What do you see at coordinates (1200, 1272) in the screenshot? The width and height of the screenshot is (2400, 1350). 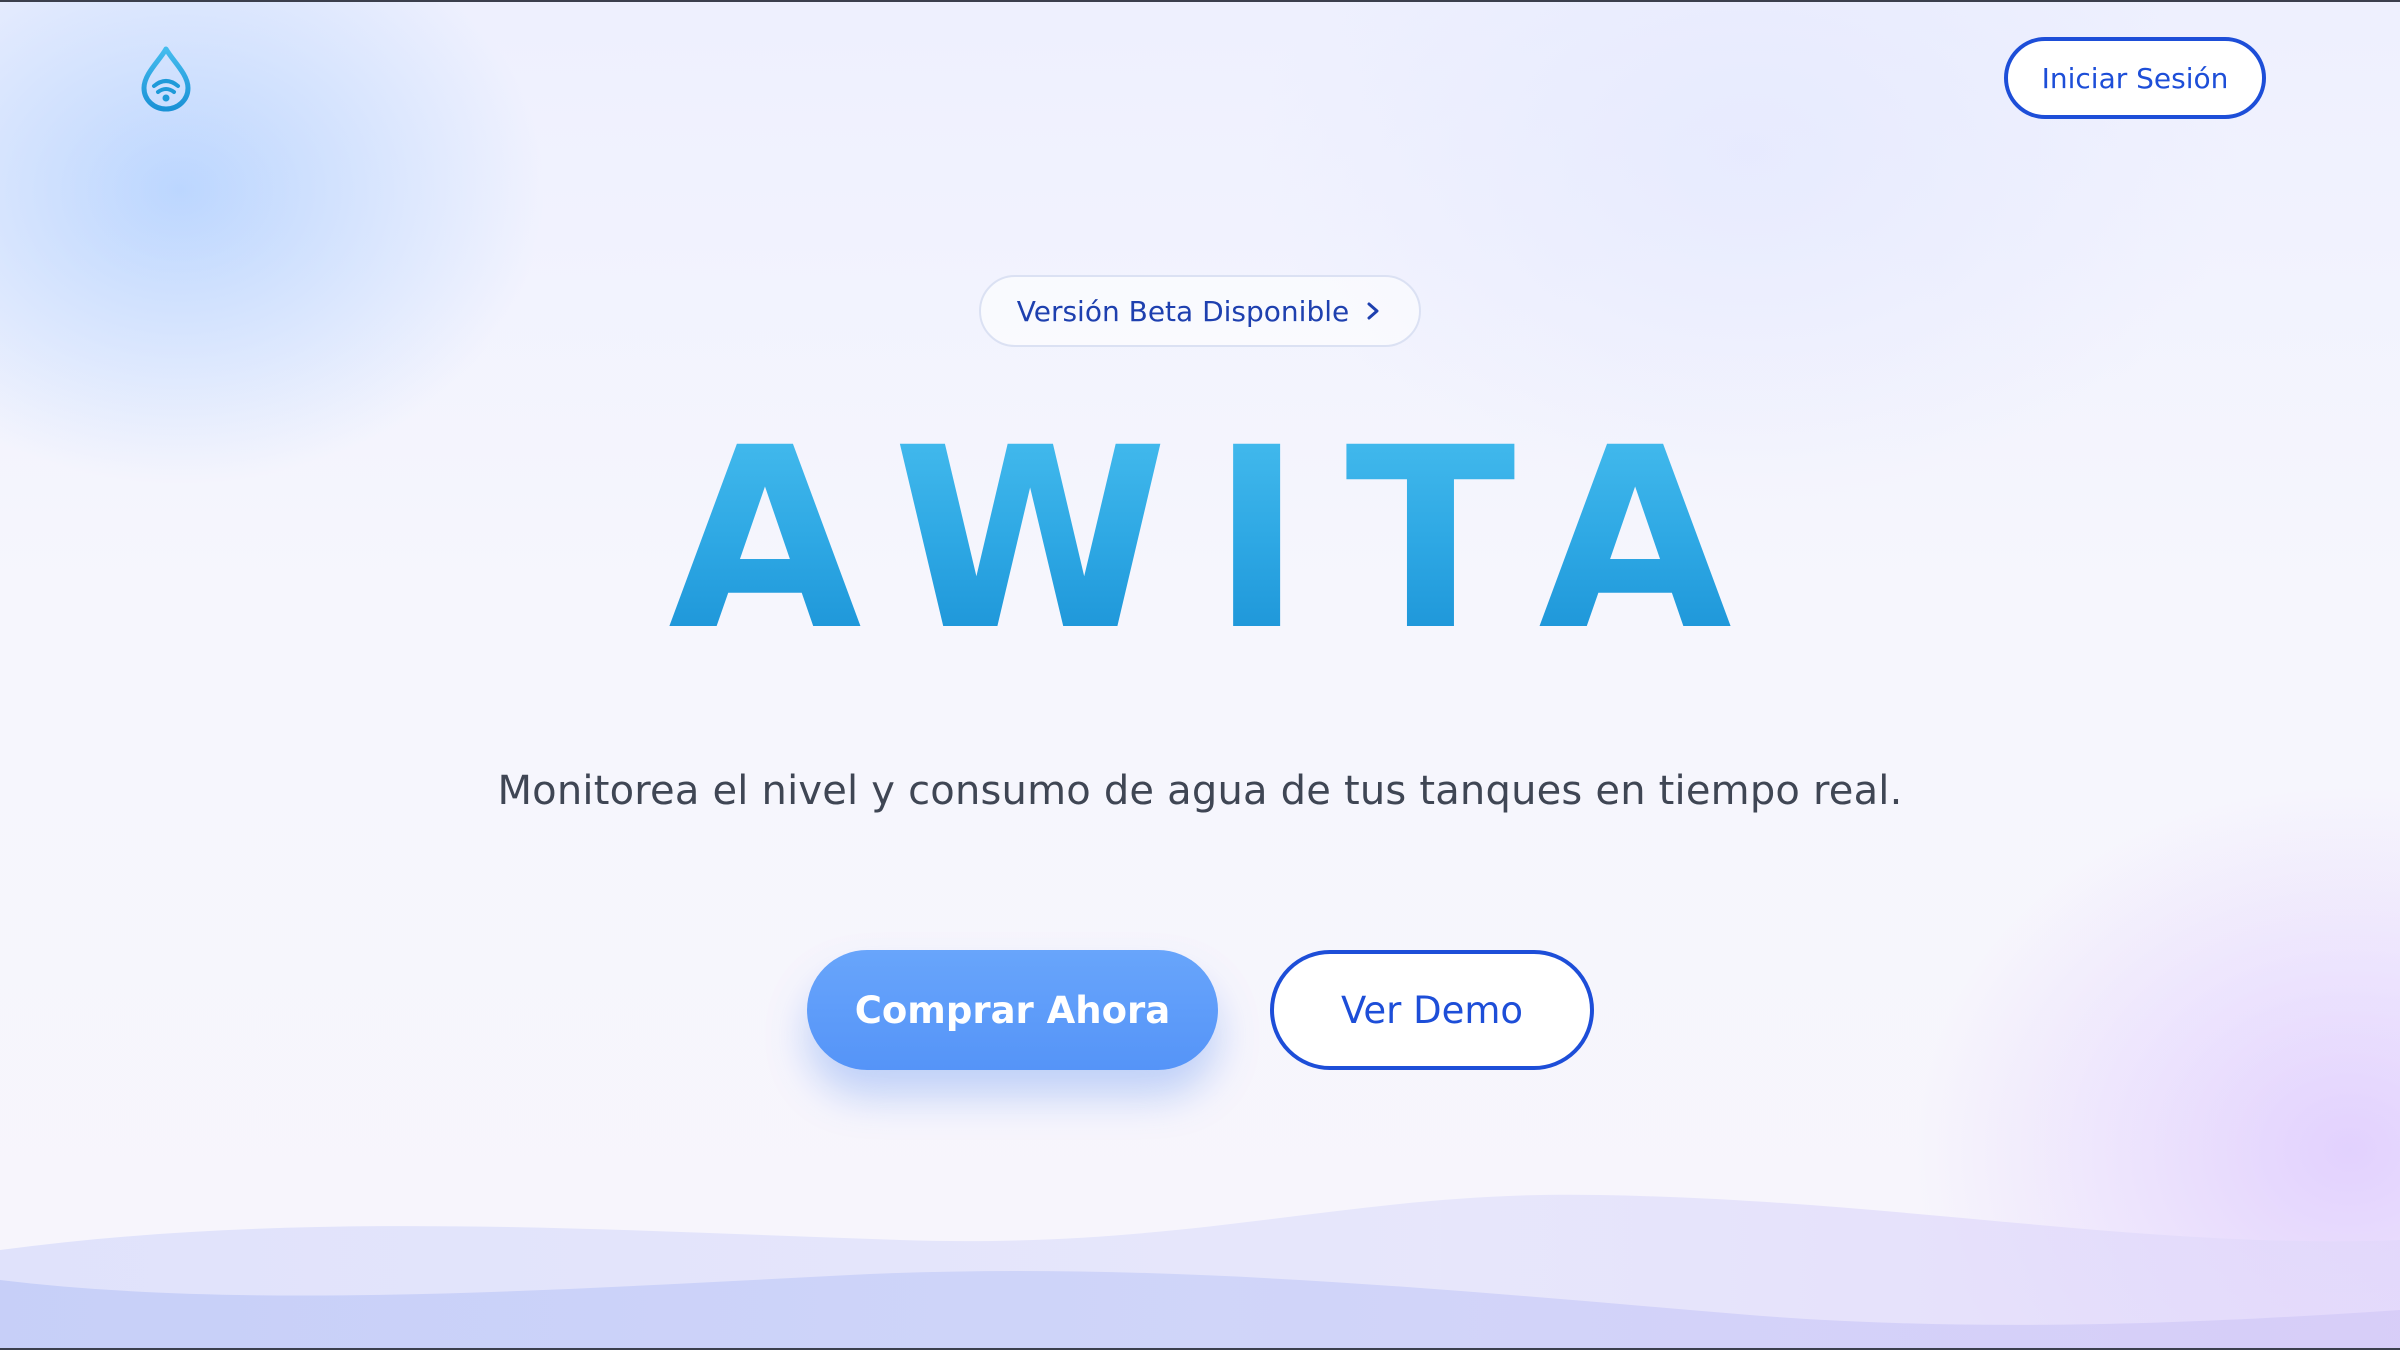 I see `decorative-waves` at bounding box center [1200, 1272].